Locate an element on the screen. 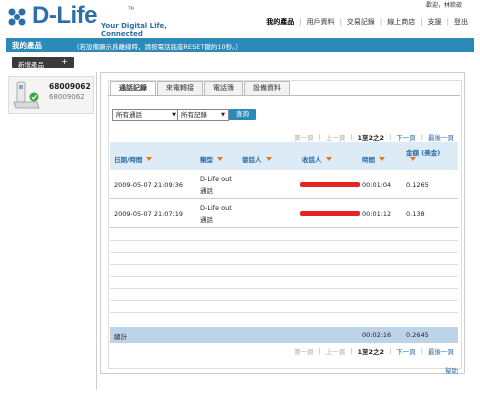 This screenshot has width=480, height=396. column-amount-sort is located at coordinates (413, 159).